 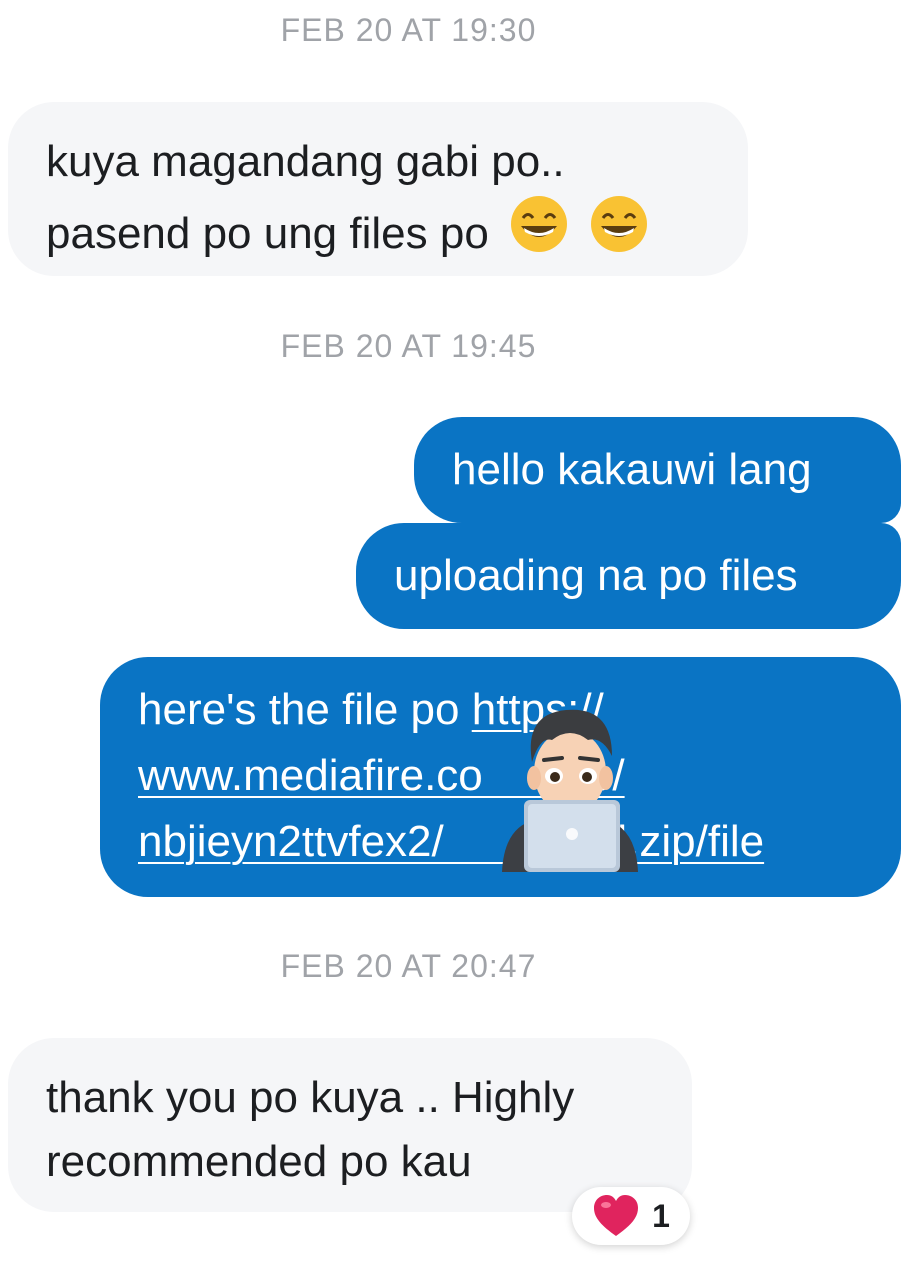 What do you see at coordinates (661, 1215) in the screenshot?
I see `reaction-count: 1` at bounding box center [661, 1215].